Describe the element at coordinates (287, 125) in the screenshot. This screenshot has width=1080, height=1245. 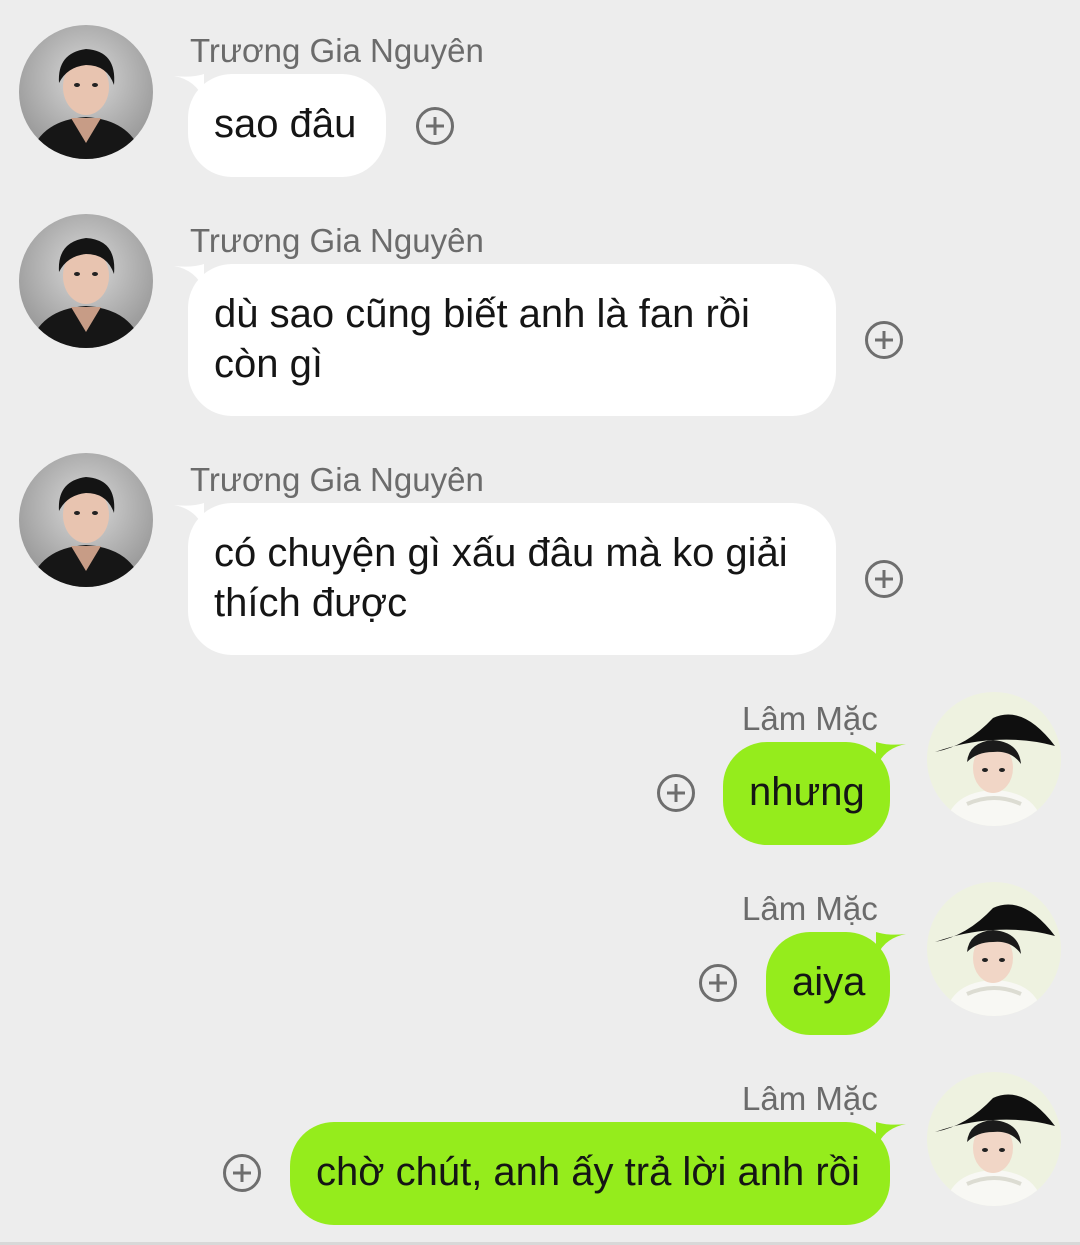
I see `message-bubble: sao đâu` at that location.